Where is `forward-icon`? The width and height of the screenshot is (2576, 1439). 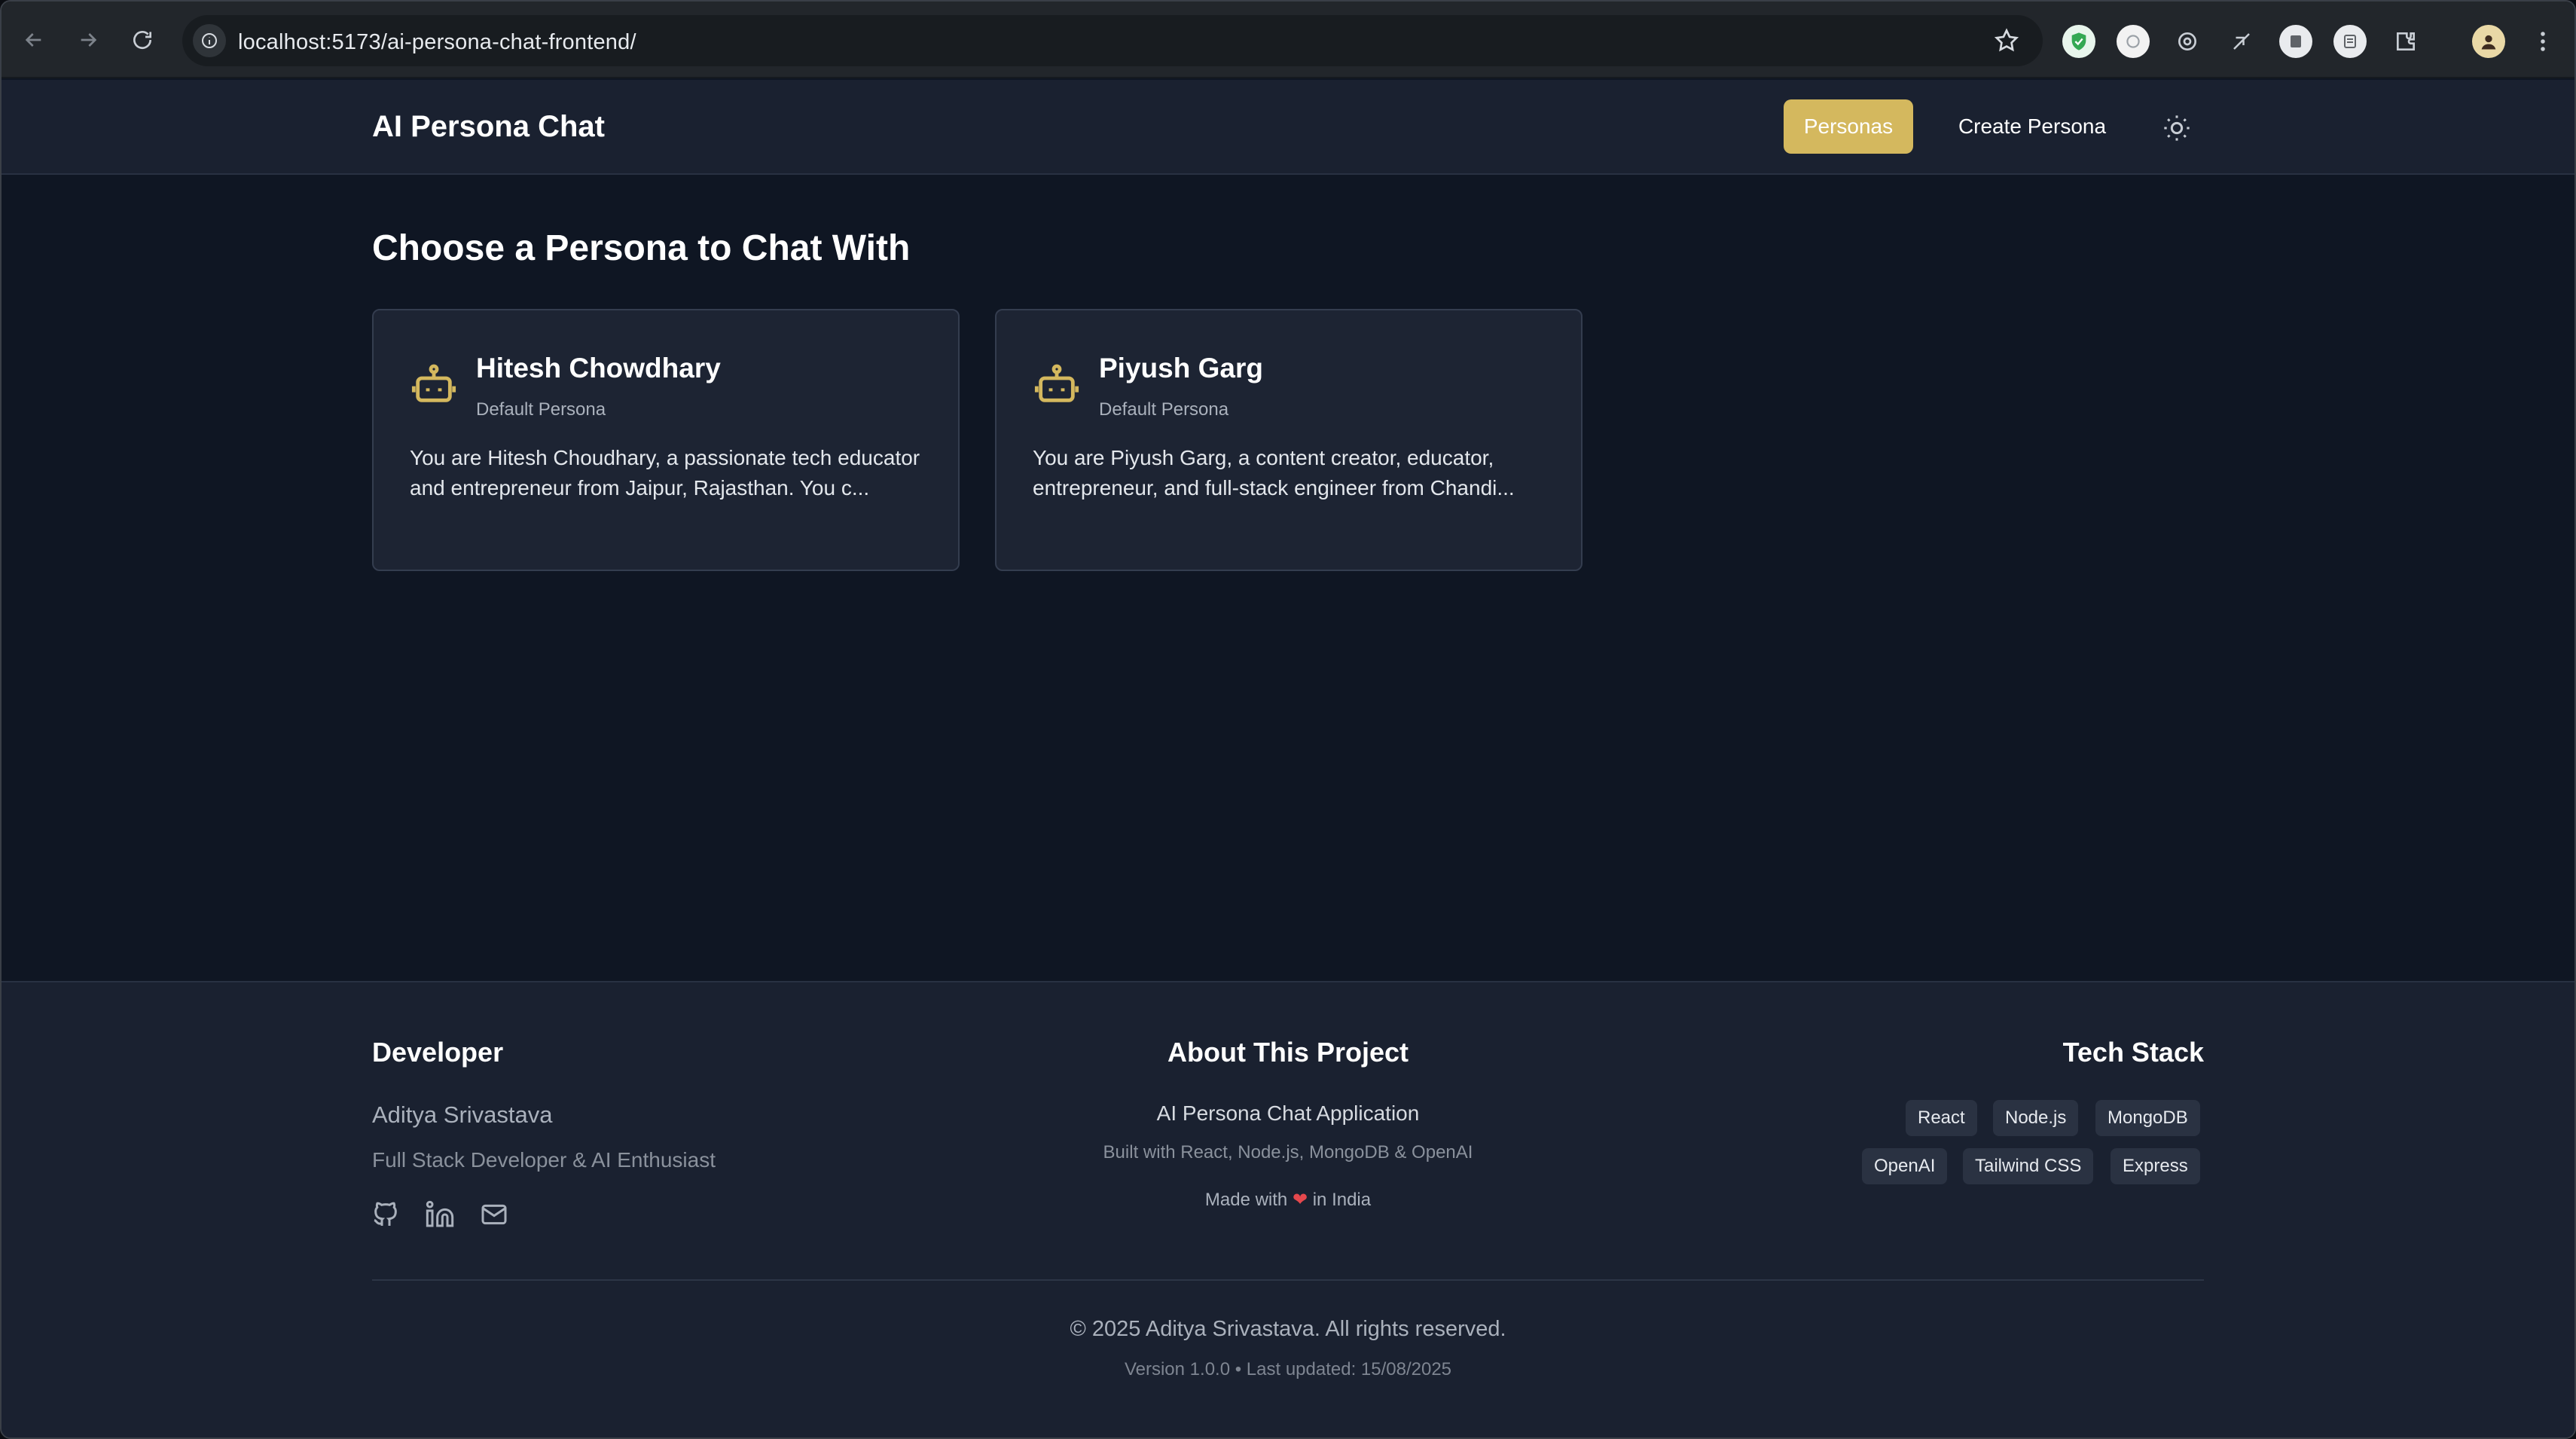 forward-icon is located at coordinates (88, 40).